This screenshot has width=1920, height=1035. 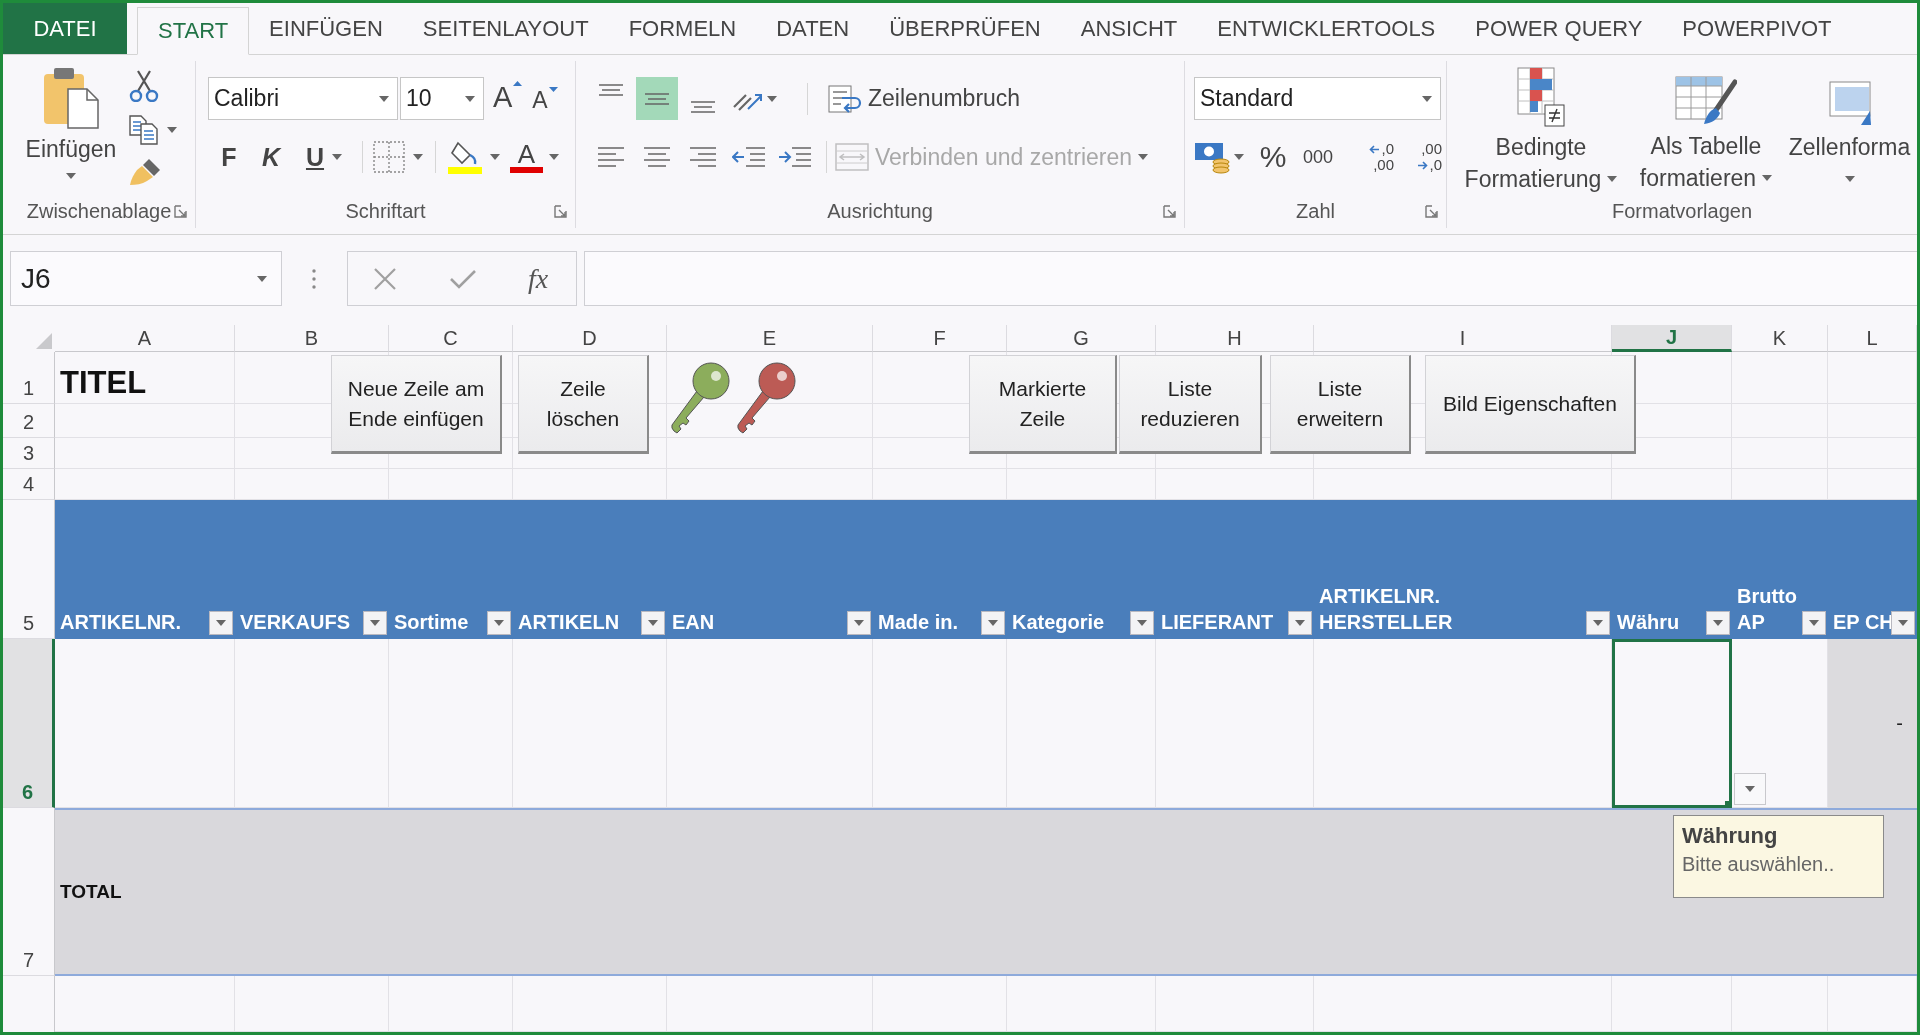 I want to click on macro-button: Liste reduzieren, so click(x=1190, y=404).